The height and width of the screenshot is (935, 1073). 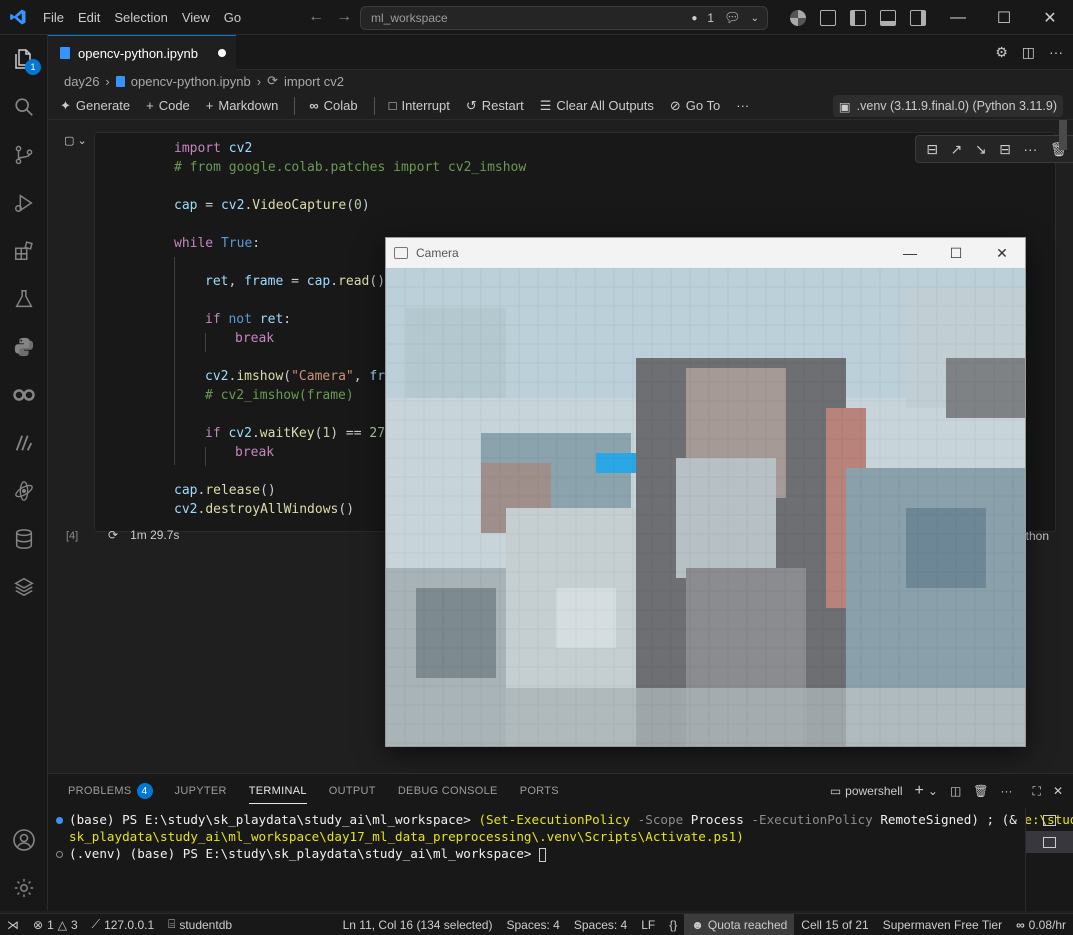 What do you see at coordinates (739, 924) in the screenshot?
I see `quota-status: ☻ Quota reached` at bounding box center [739, 924].